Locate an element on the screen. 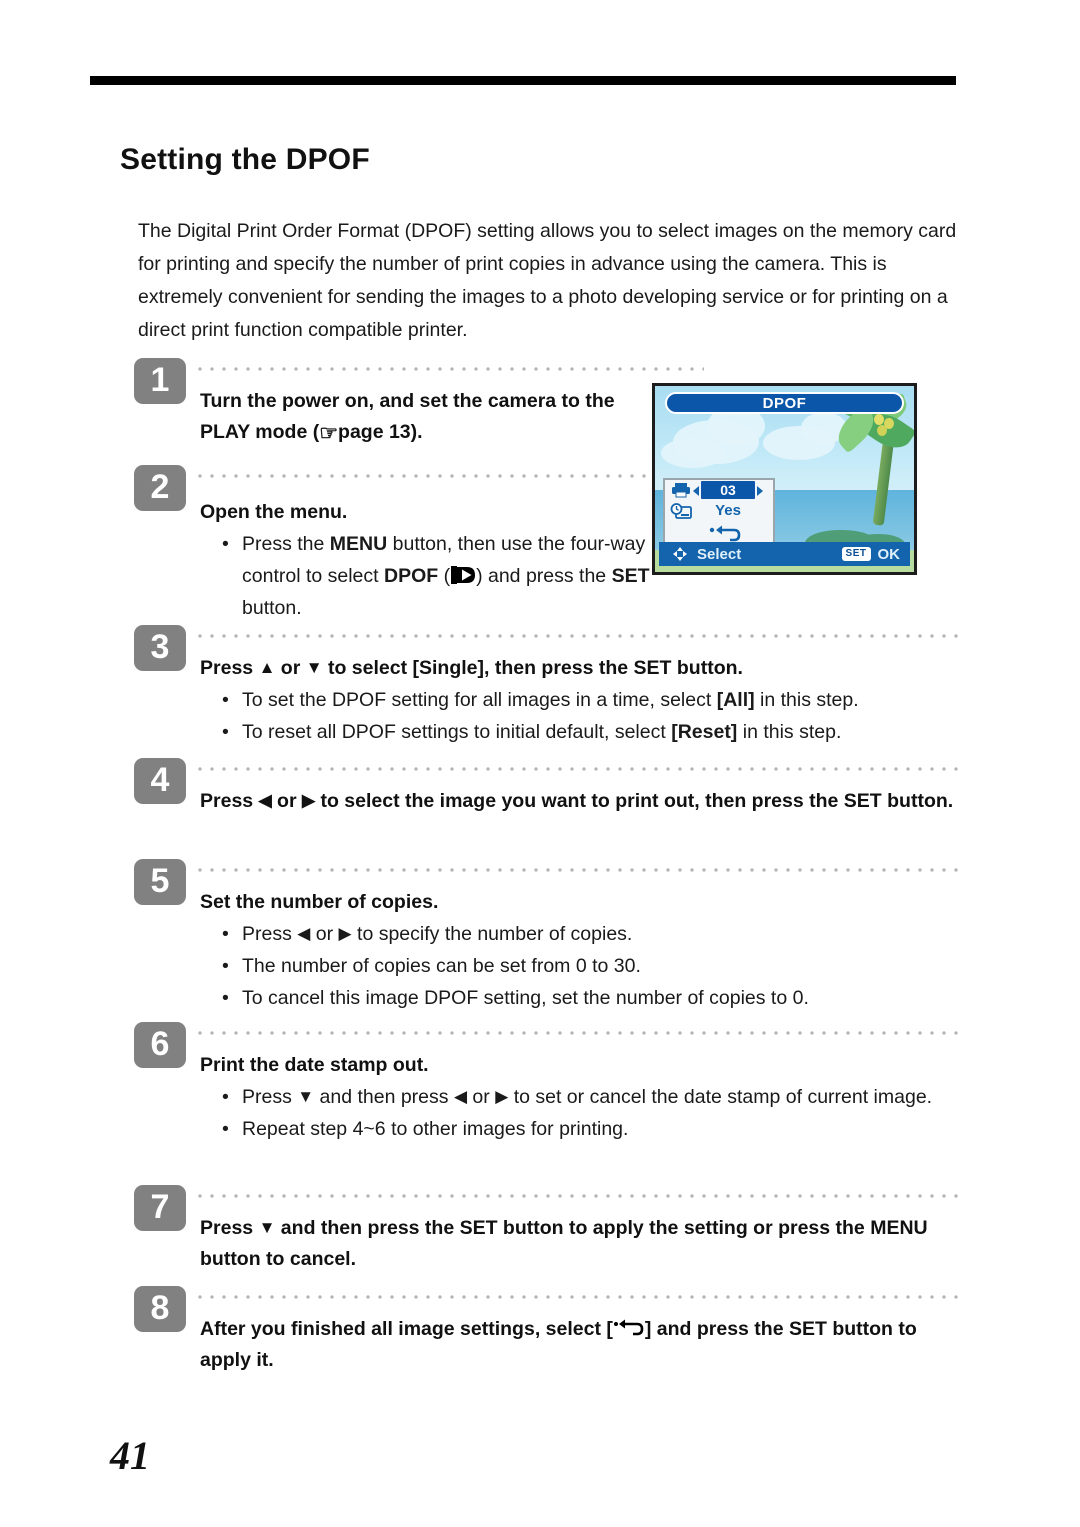 Image resolution: width=1080 pixels, height=1527 pixels. lcd-select-label: Select is located at coordinates (719, 554).